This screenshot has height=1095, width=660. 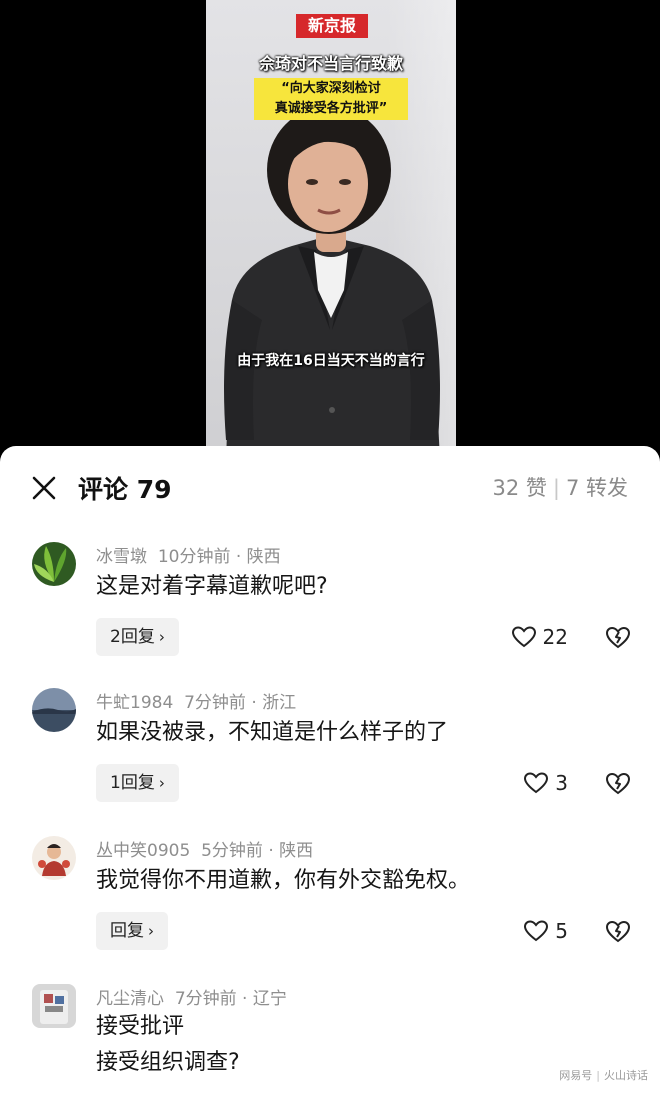 I want to click on quote-banner: “向大家深刻检讨 真诚接受各方批评”, so click(x=331, y=99).